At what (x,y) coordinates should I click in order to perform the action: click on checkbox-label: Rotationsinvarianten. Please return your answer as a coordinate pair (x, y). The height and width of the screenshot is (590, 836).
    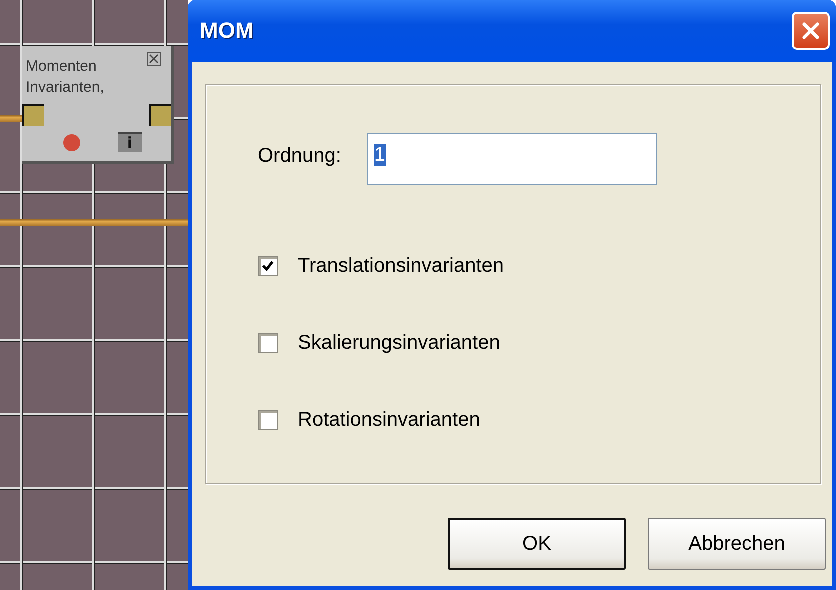
    Looking at the image, I should click on (389, 420).